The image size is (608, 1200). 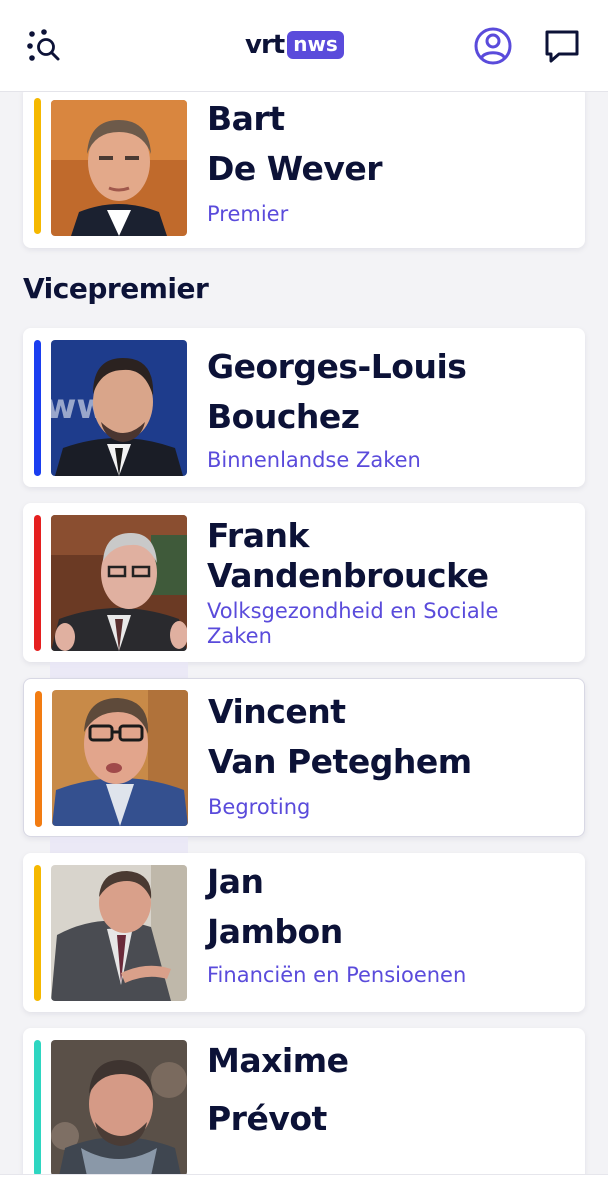 I want to click on minister-first-name: Vincent, so click(x=277, y=711).